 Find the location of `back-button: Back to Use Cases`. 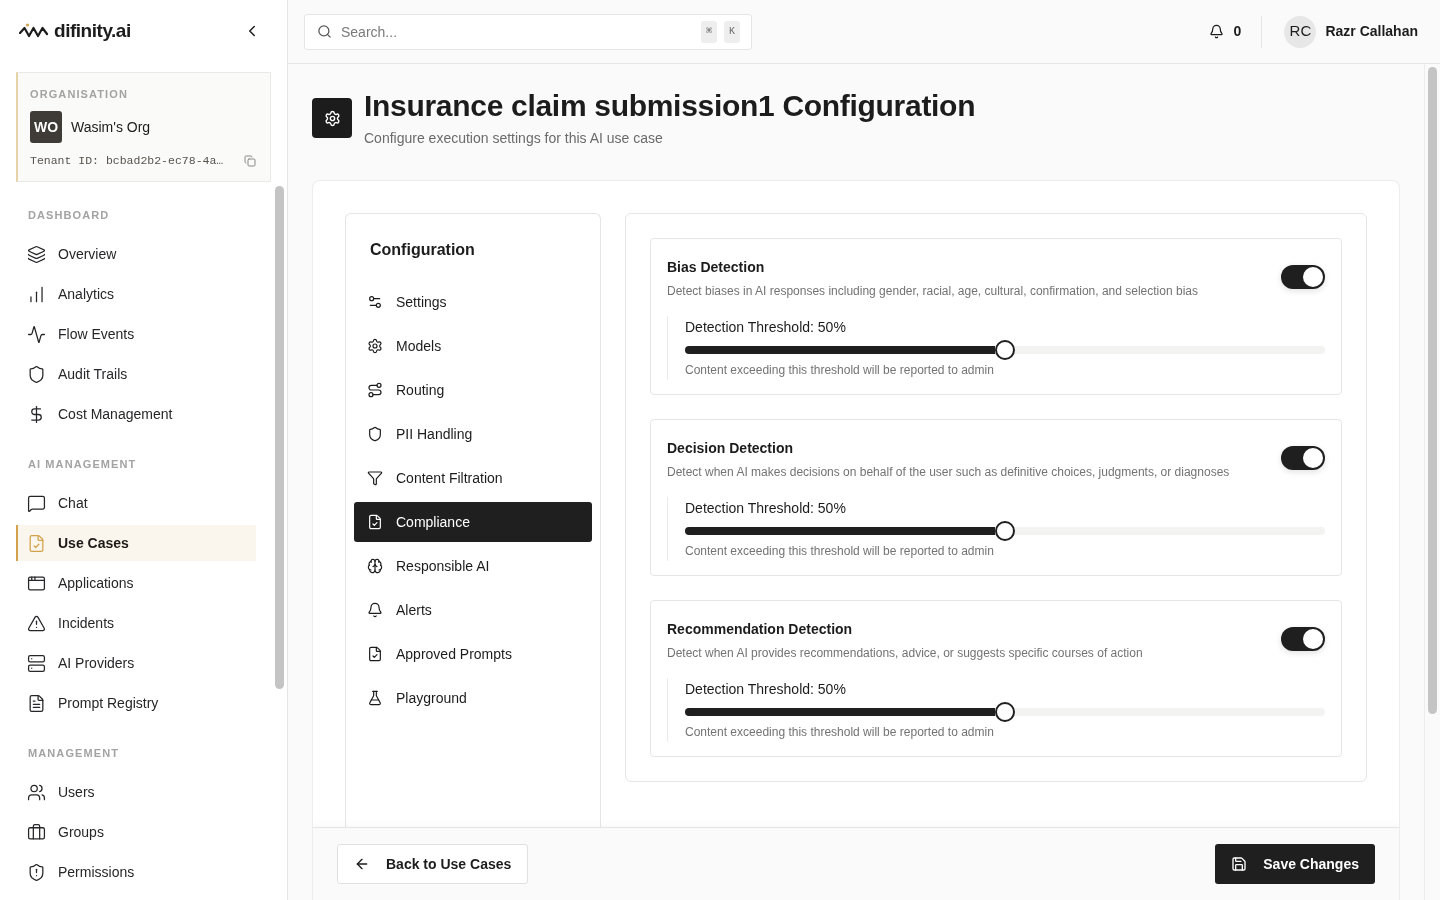

back-button: Back to Use Cases is located at coordinates (433, 864).